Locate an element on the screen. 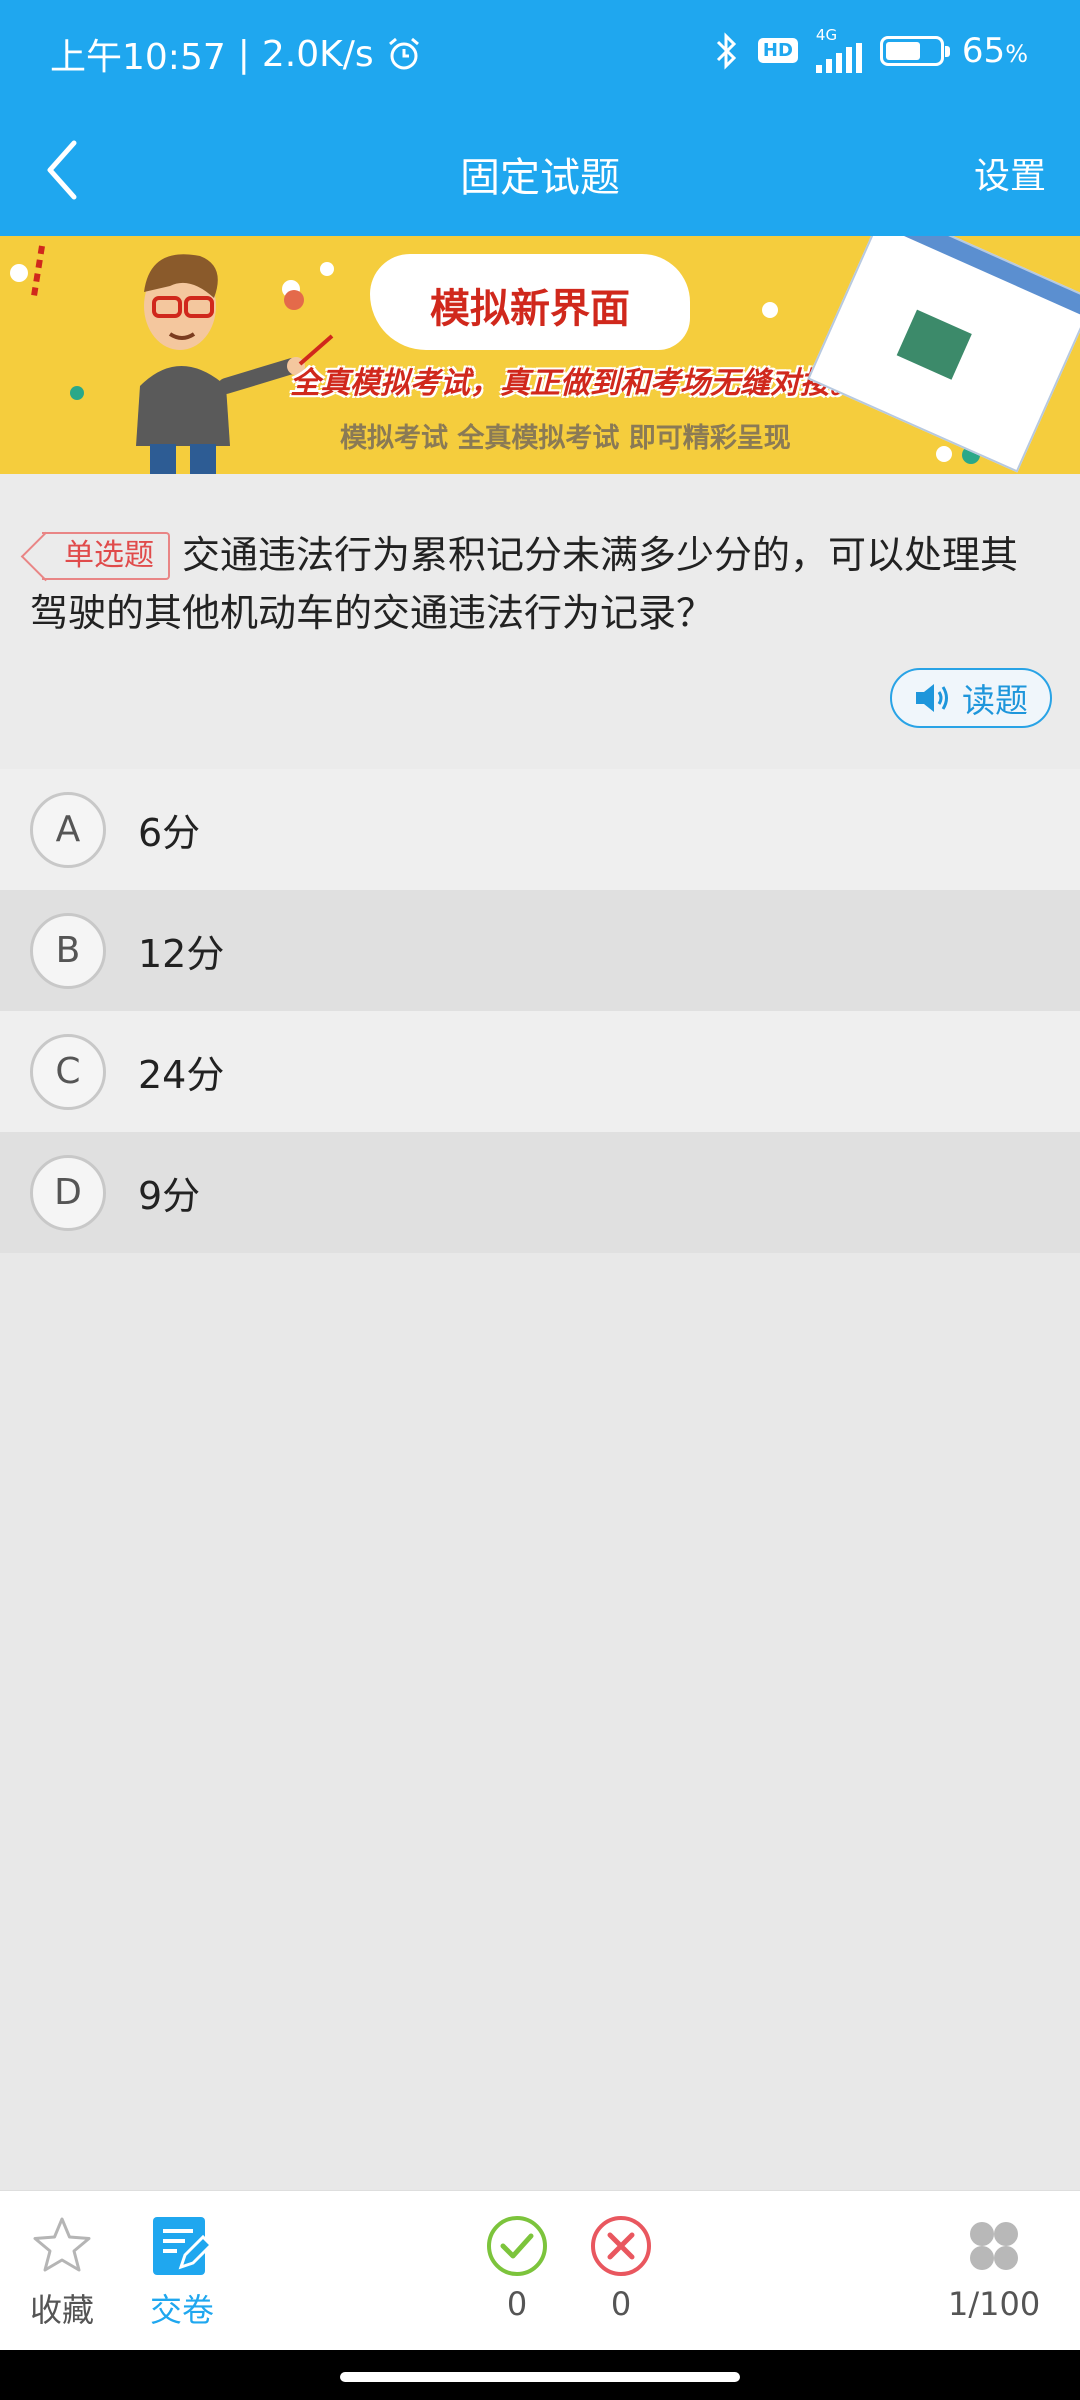 Image resolution: width=1080 pixels, height=2400 pixels. option-text: 12分 is located at coordinates (181, 954).